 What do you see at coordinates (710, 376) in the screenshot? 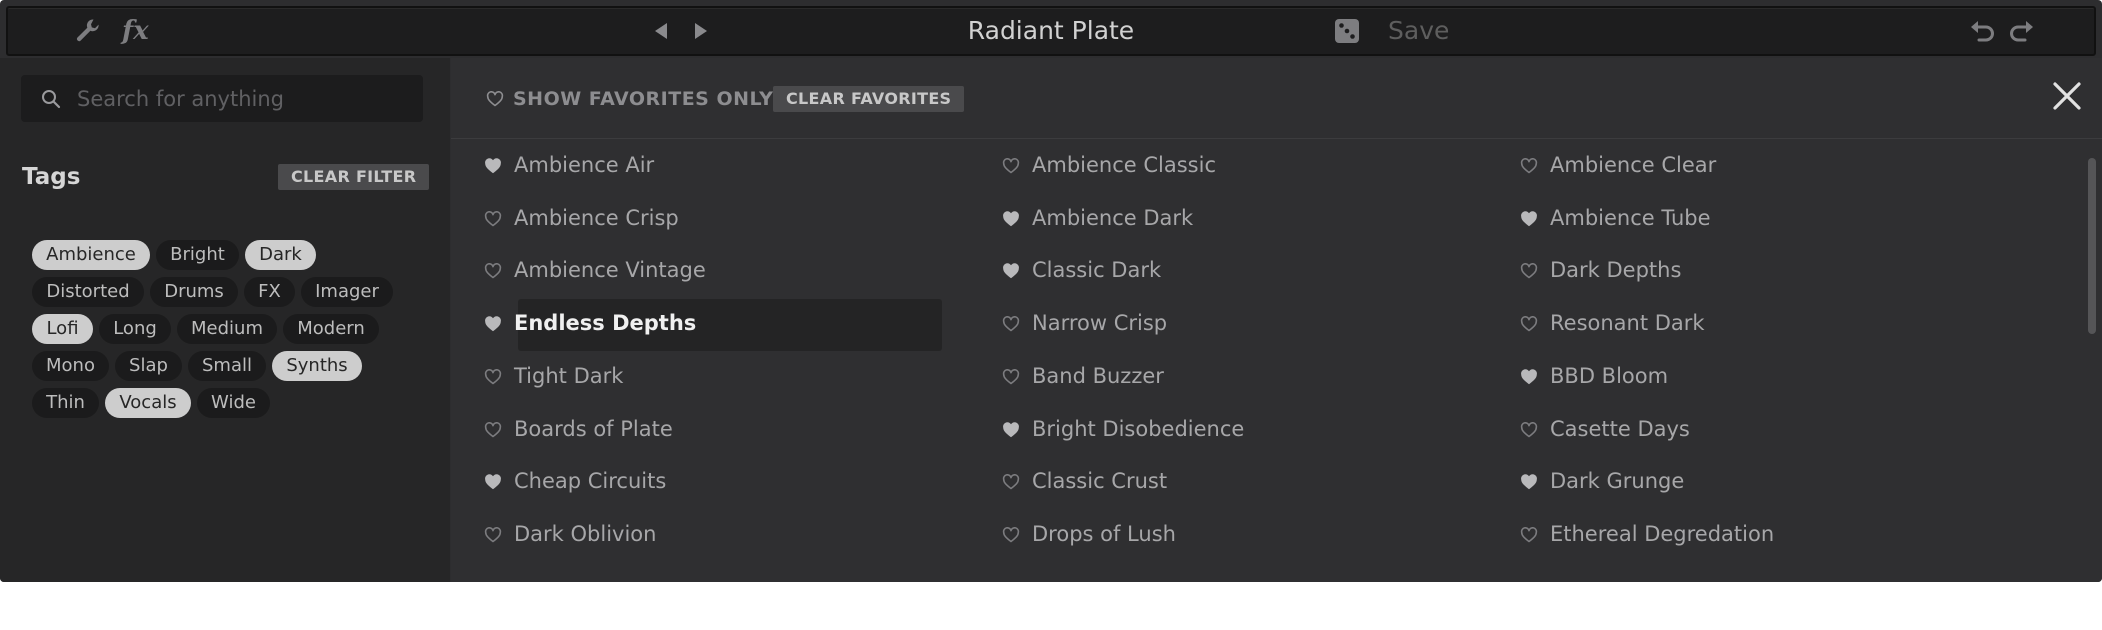
I see `preset-item: Tight Dark` at bounding box center [710, 376].